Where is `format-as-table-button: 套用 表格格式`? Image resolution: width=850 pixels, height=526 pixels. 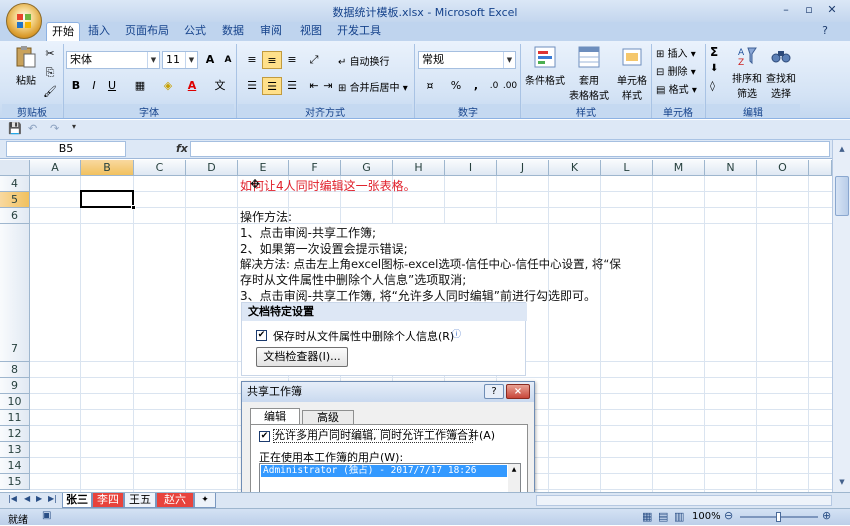 format-as-table-button: 套用 表格格式 is located at coordinates (589, 73).